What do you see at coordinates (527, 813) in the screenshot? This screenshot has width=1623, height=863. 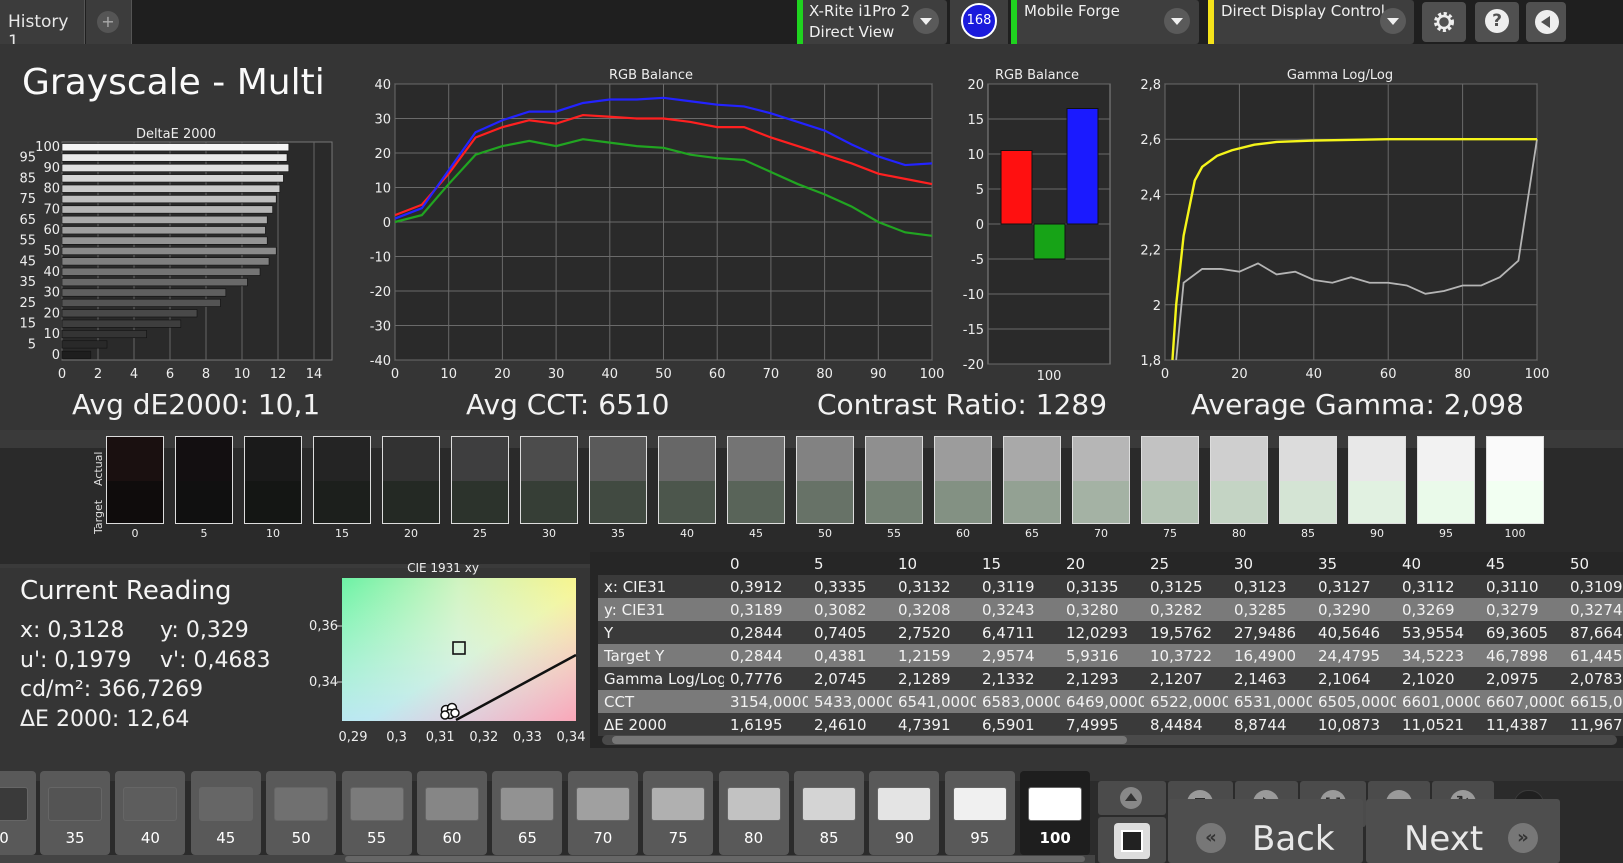 I see `patch-button-65: 65` at bounding box center [527, 813].